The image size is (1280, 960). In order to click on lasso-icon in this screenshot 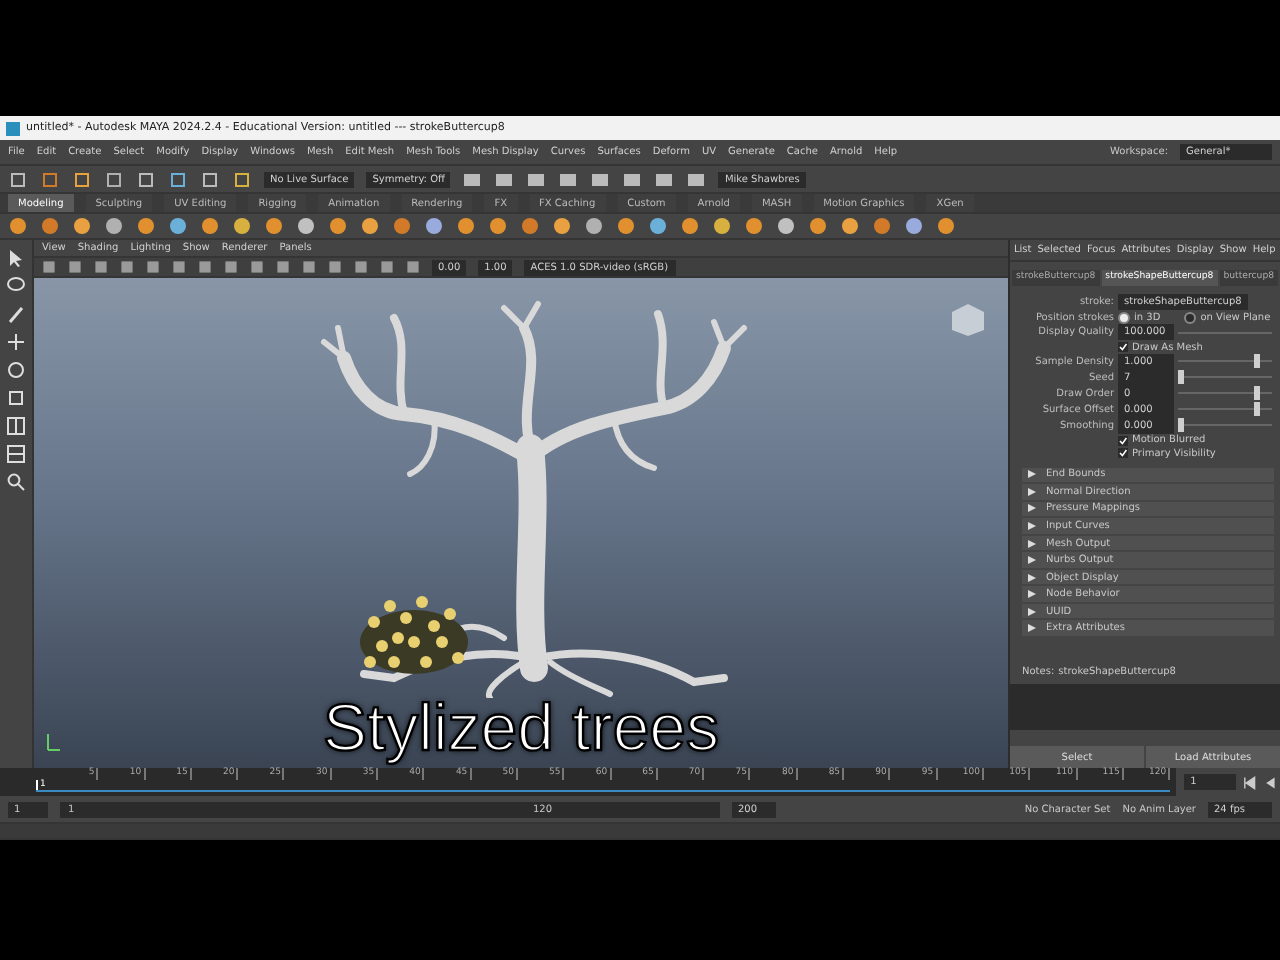, I will do `click(16, 286)`.